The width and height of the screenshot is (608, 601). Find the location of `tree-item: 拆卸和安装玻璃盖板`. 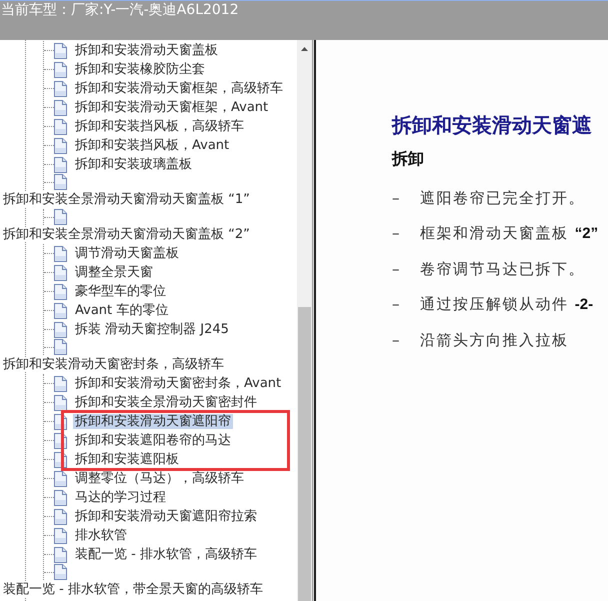

tree-item: 拆卸和安装玻璃盖板 is located at coordinates (133, 164).